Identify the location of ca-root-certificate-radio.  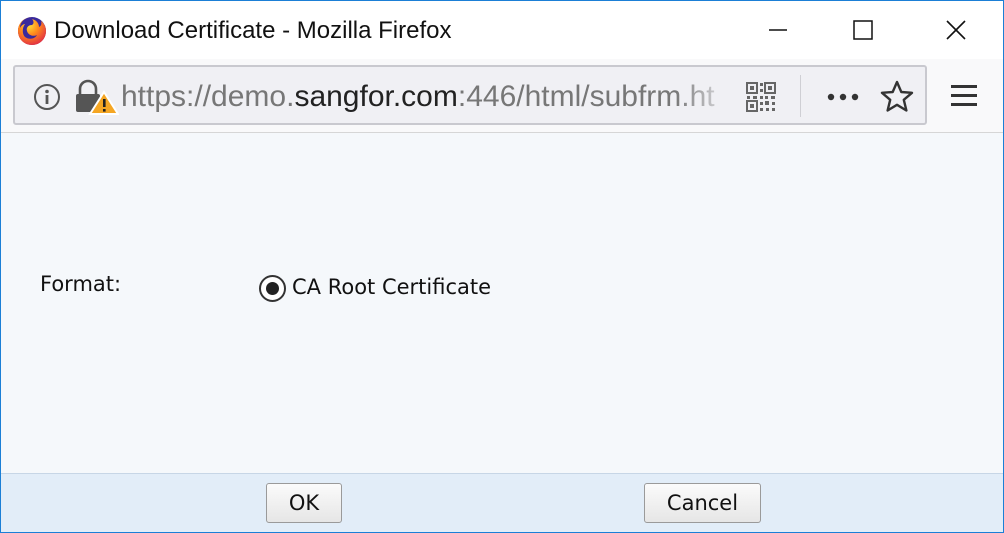
(272, 288).